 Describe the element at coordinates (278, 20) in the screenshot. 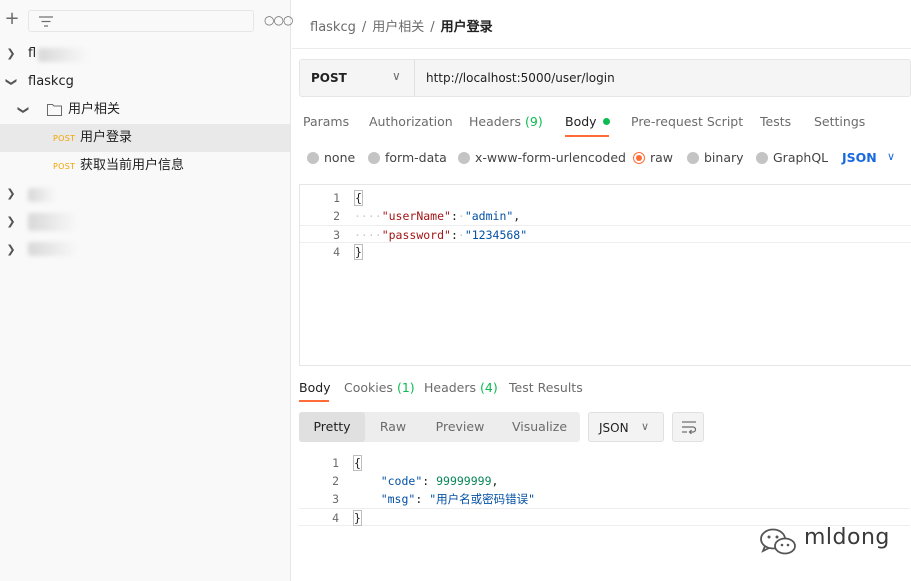

I see `more-options-icon: ○○○` at that location.